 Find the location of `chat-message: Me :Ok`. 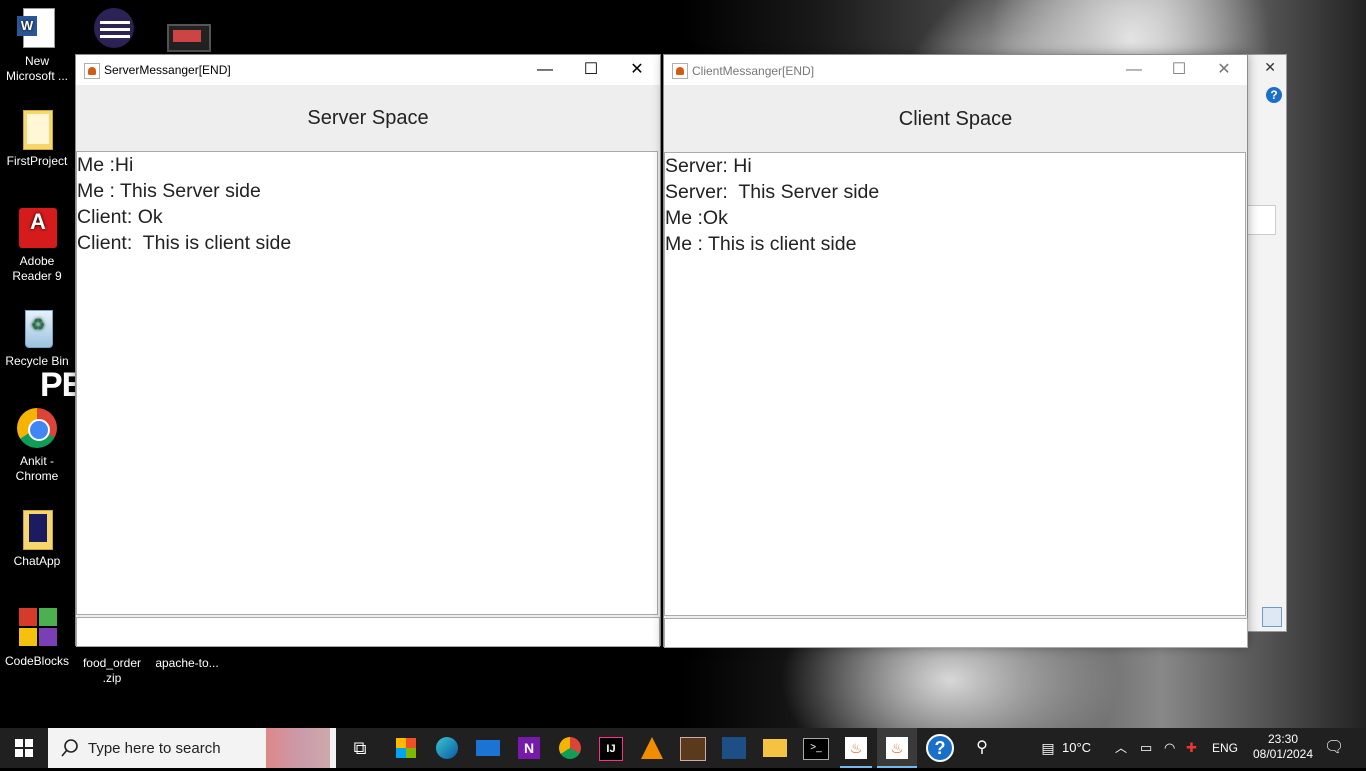

chat-message: Me :Ok is located at coordinates (696, 218).